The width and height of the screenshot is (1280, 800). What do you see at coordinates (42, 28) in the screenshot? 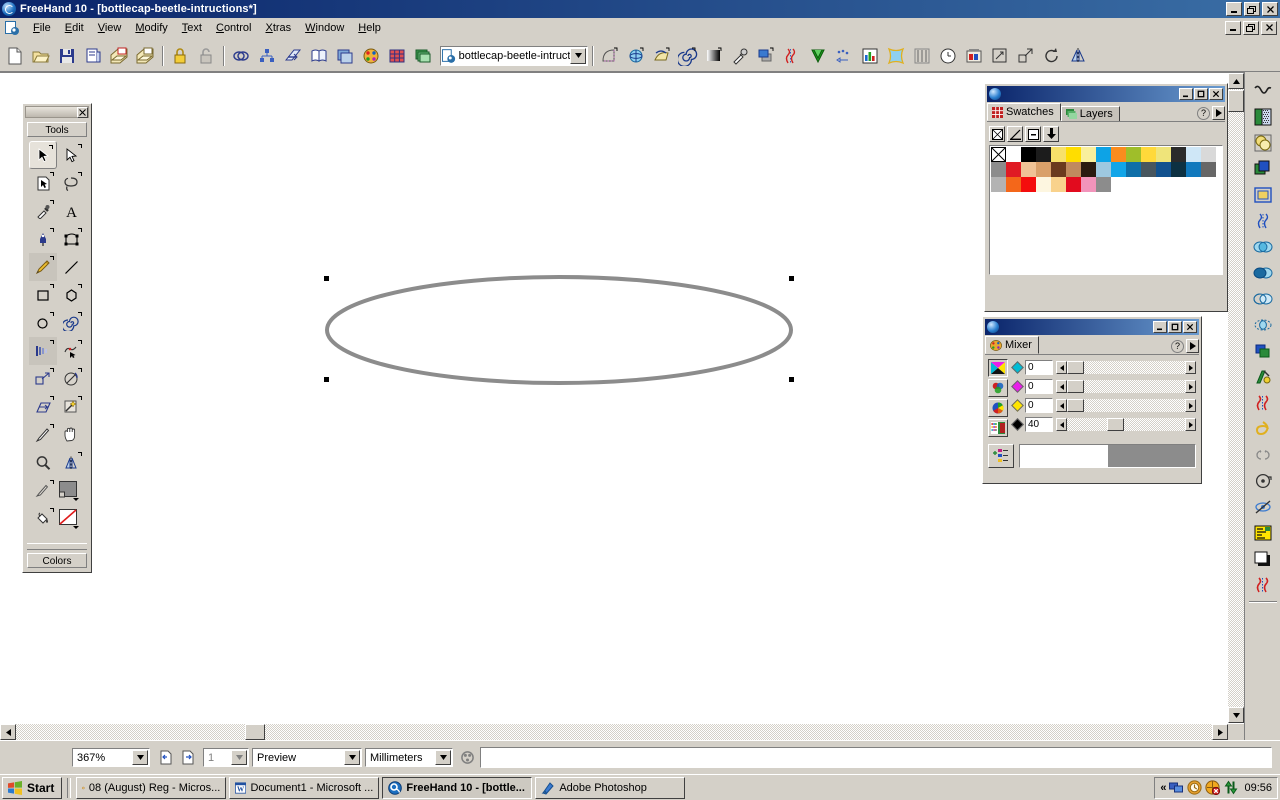
I see `menu-file: File` at bounding box center [42, 28].